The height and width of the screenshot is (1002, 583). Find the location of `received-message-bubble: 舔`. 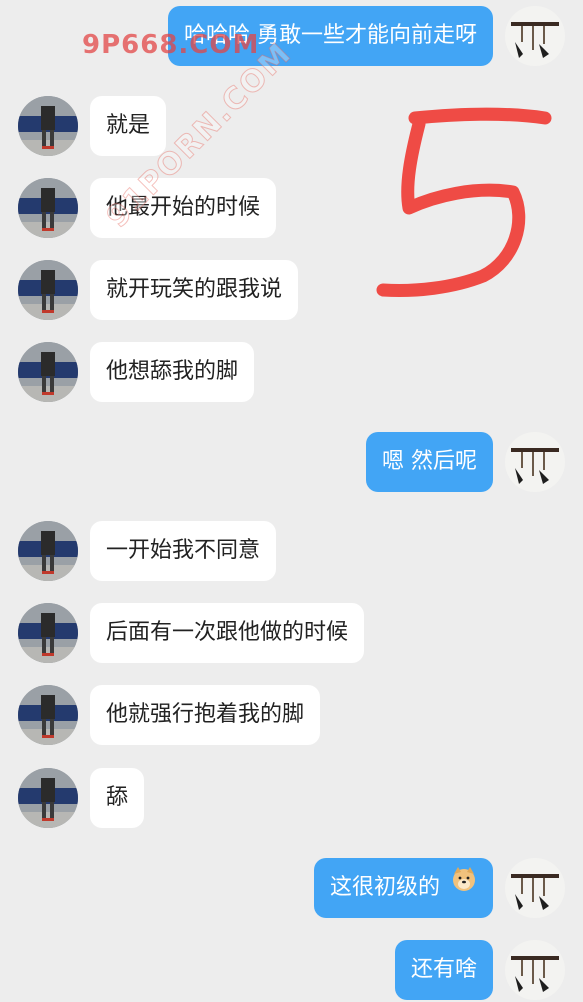

received-message-bubble: 舔 is located at coordinates (117, 798).